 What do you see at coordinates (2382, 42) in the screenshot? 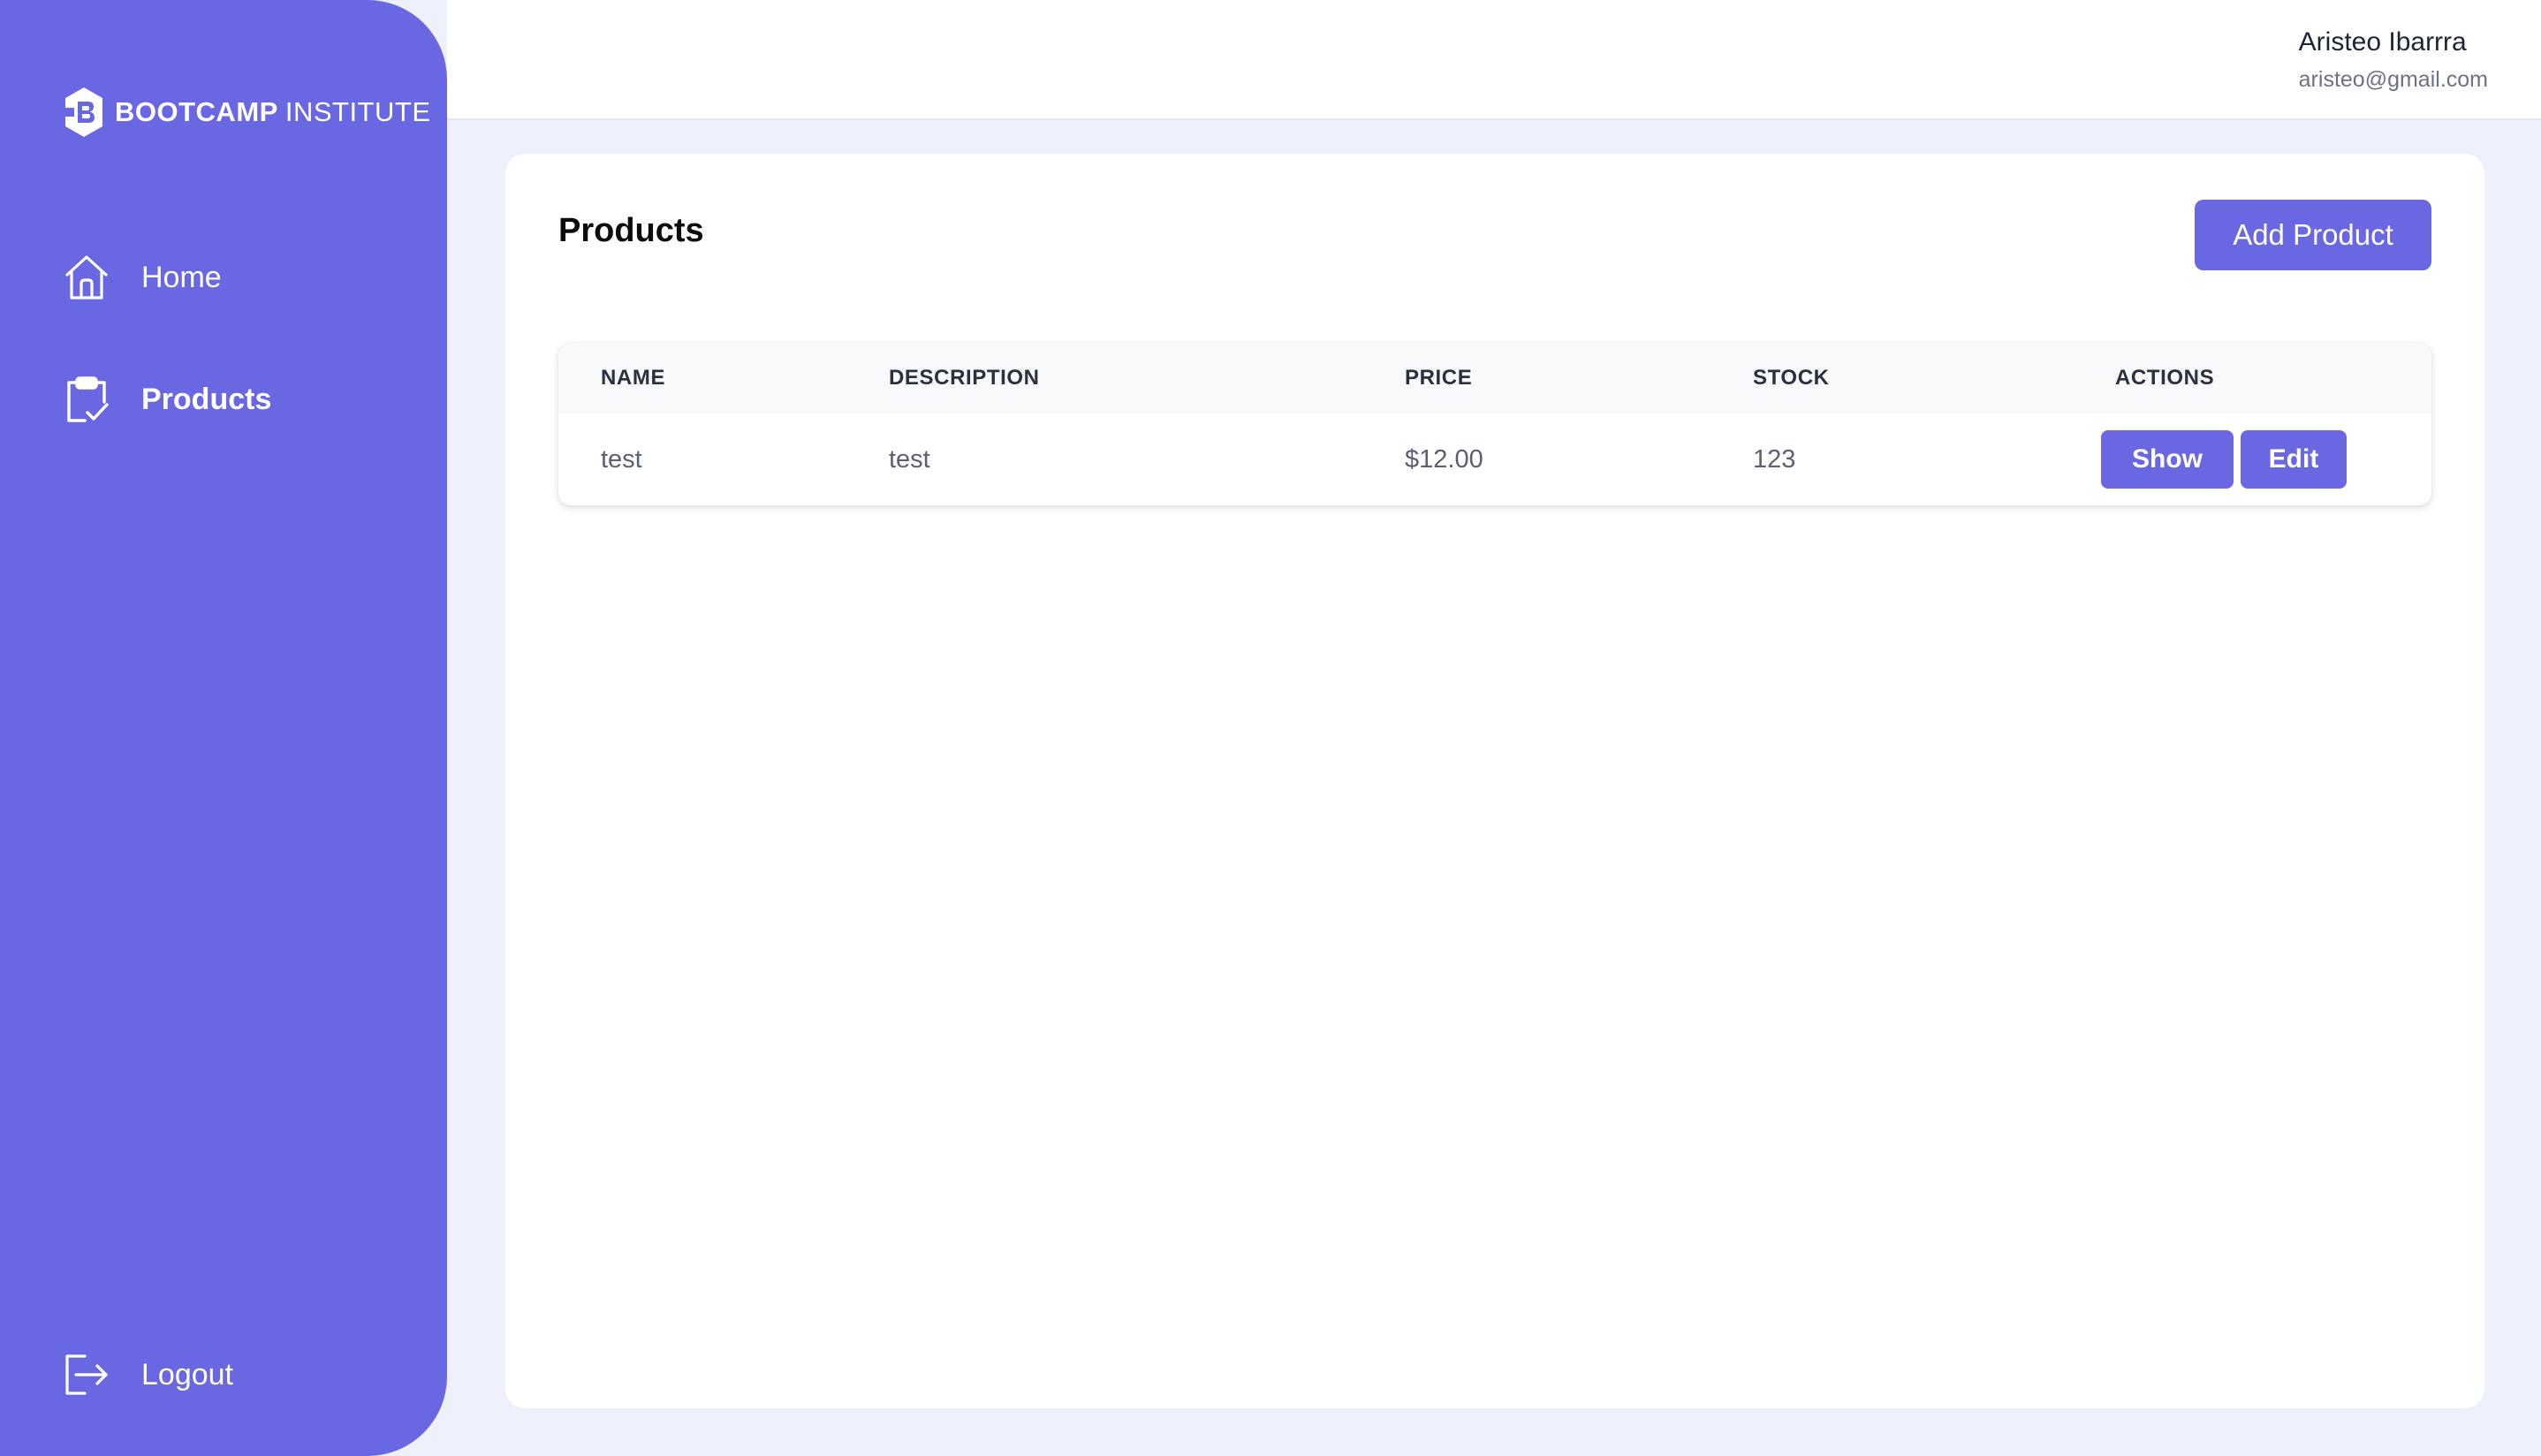
I see `user-name: Aristeo Ibarrra` at bounding box center [2382, 42].